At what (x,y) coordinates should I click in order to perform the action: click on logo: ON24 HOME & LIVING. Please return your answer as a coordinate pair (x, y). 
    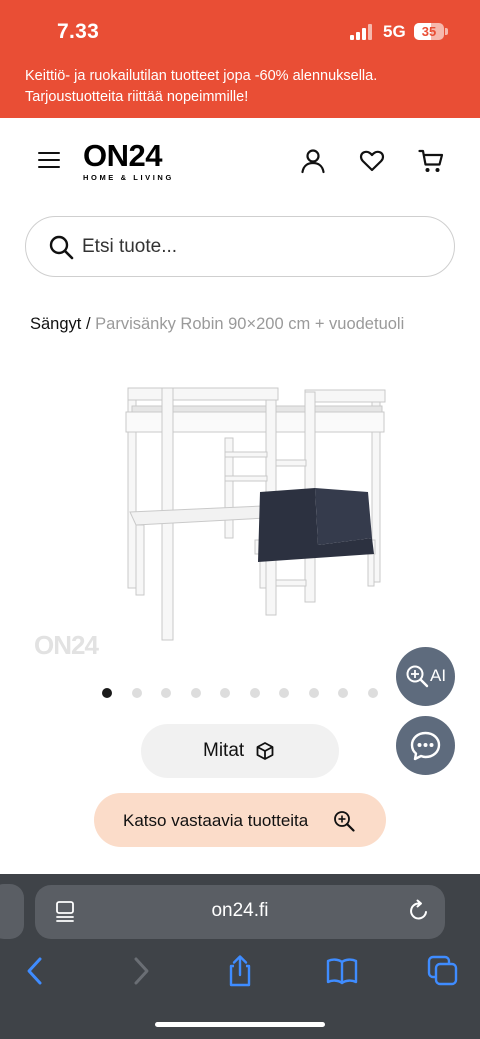
    Looking at the image, I should click on (134, 162).